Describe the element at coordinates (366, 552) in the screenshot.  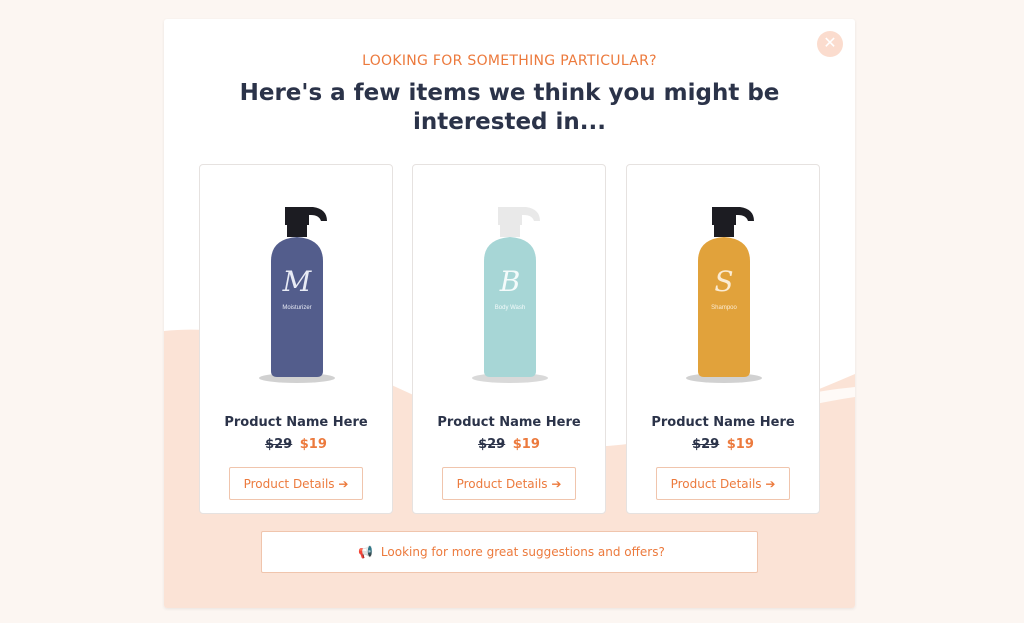
I see `megaphone-icon: 📢` at that location.